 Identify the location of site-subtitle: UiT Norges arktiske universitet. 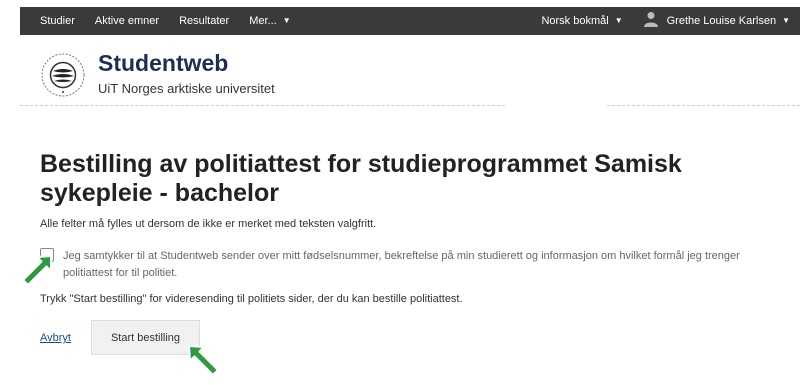
(186, 88).